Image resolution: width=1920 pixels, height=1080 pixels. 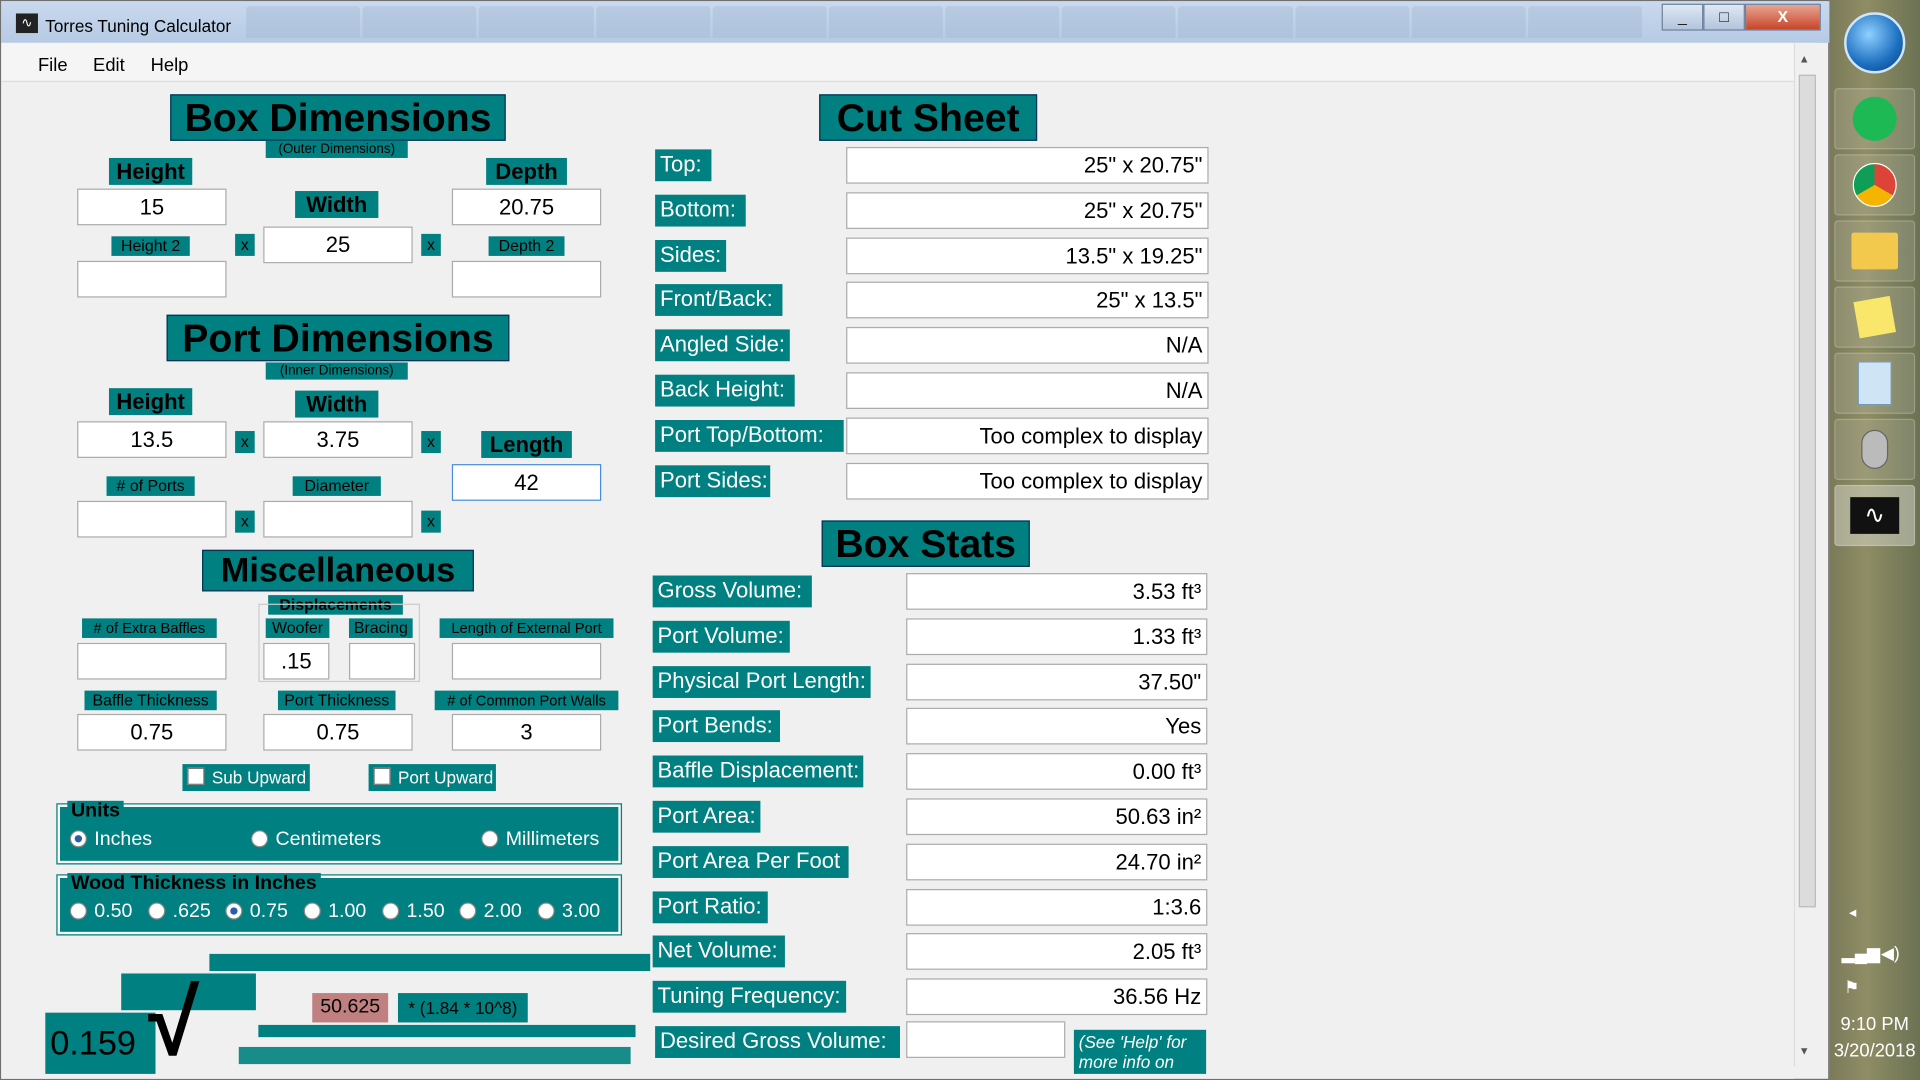 I want to click on box-stat-value: 36.56 Hz, so click(x=1057, y=997).